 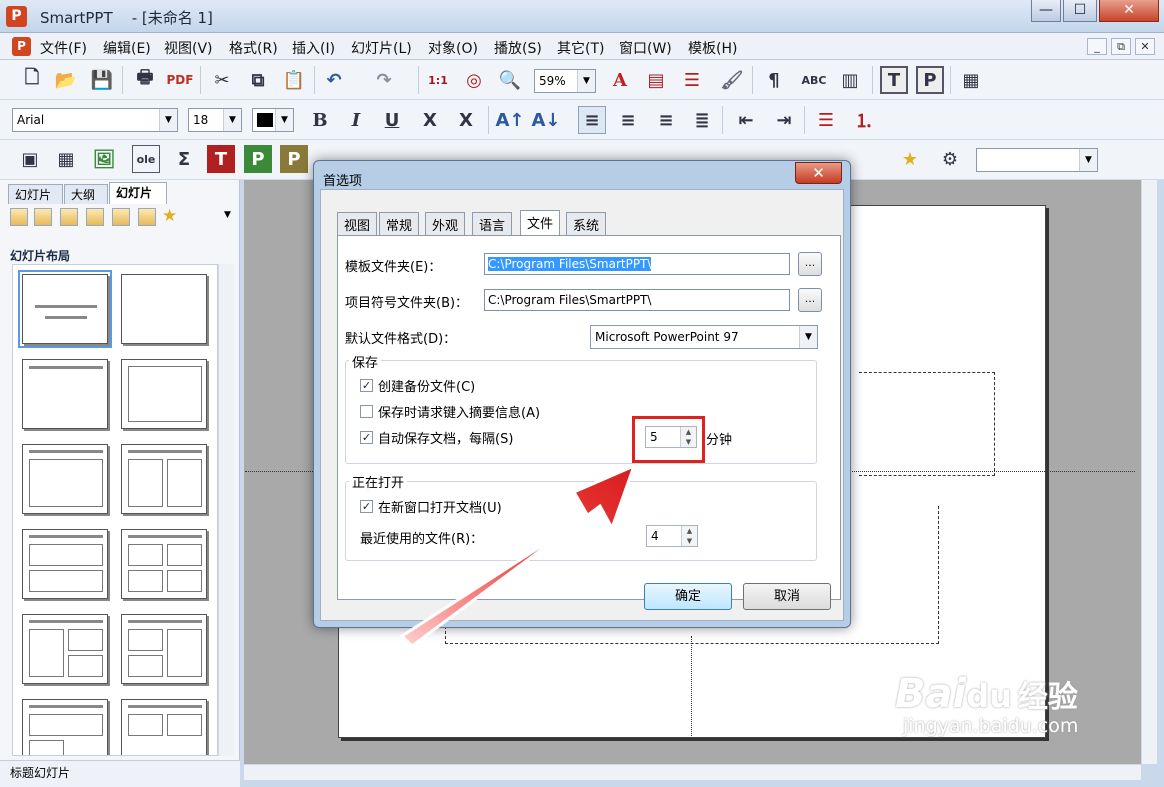 What do you see at coordinates (19, 217) in the screenshot?
I see `panel-tool-1-icon` at bounding box center [19, 217].